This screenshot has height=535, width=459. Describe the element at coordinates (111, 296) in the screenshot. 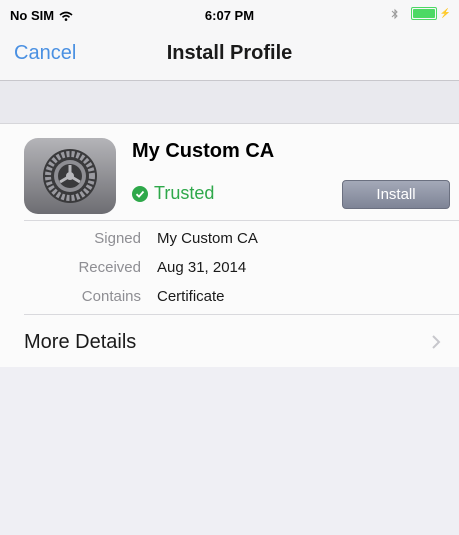

I see `detail-label: Contains` at that location.